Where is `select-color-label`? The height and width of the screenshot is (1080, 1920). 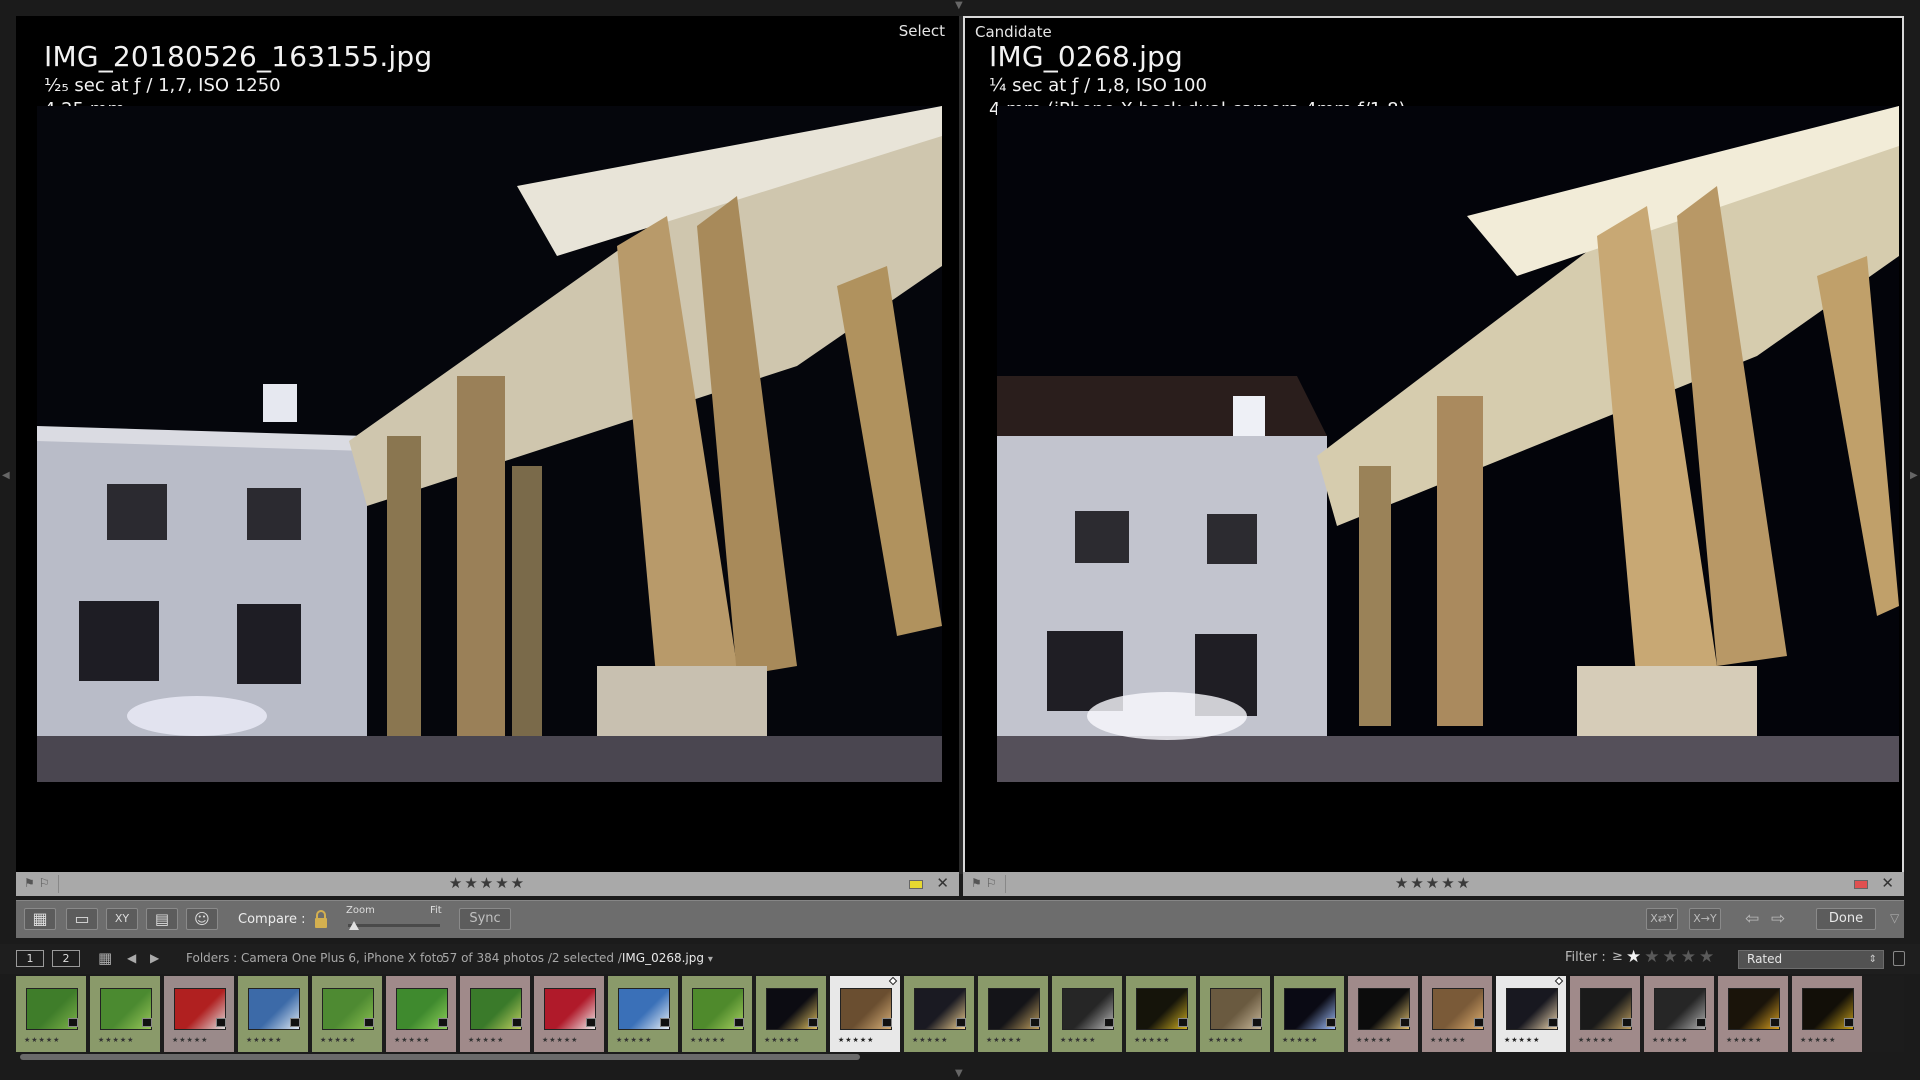 select-color-label is located at coordinates (916, 884).